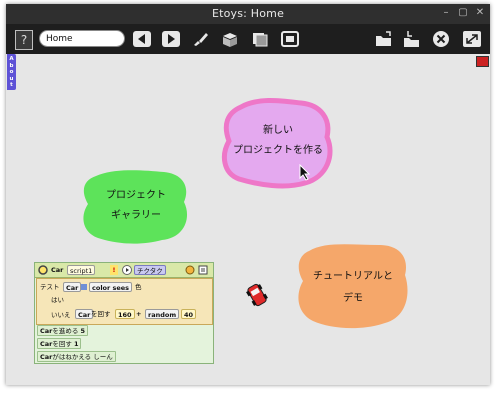  I want to click on project-name-field: Home, so click(82, 38).